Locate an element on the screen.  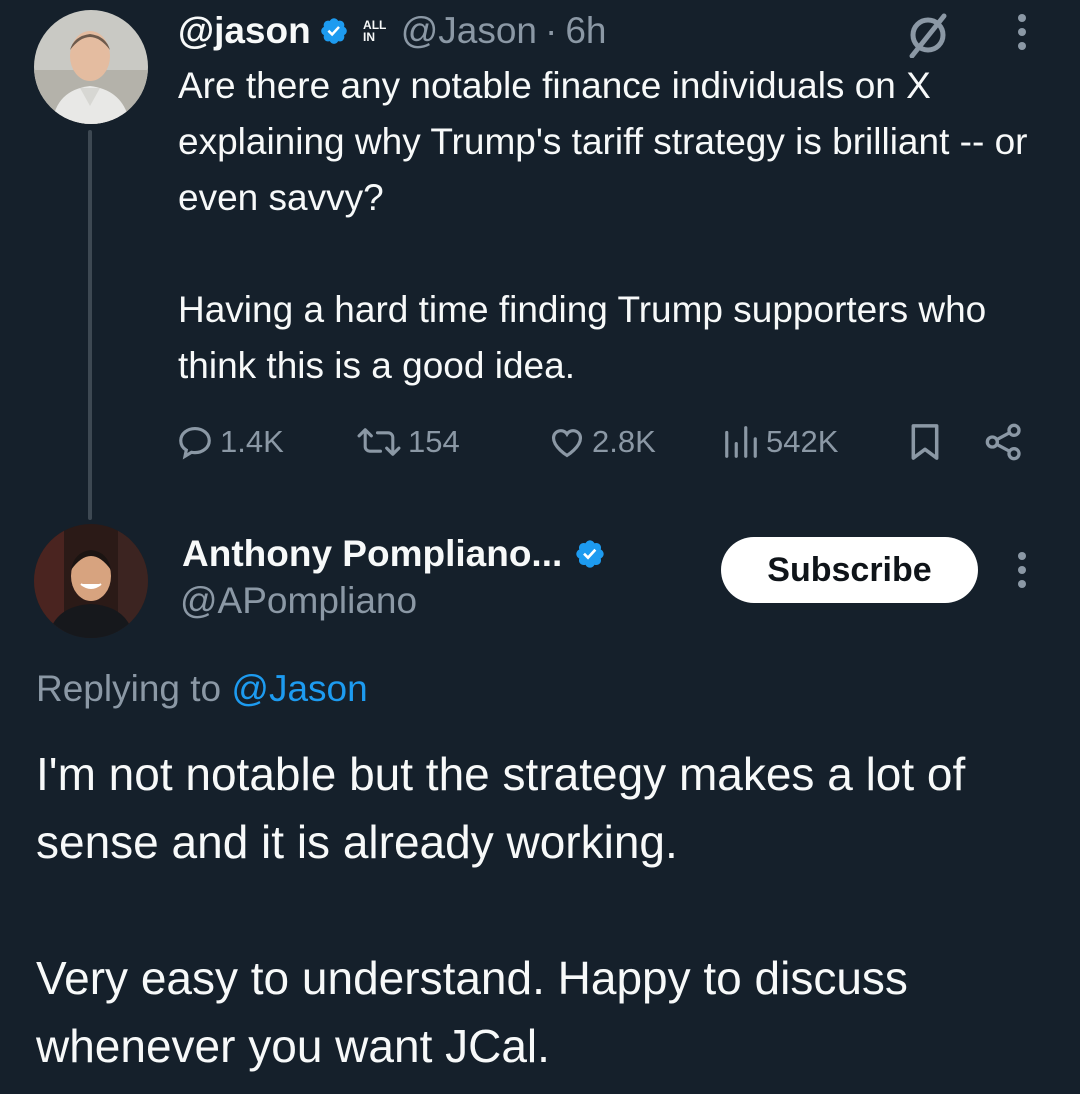
tweet-action-bar: 1.4K 154 2.8K 542K is located at coordinates (540, 442).